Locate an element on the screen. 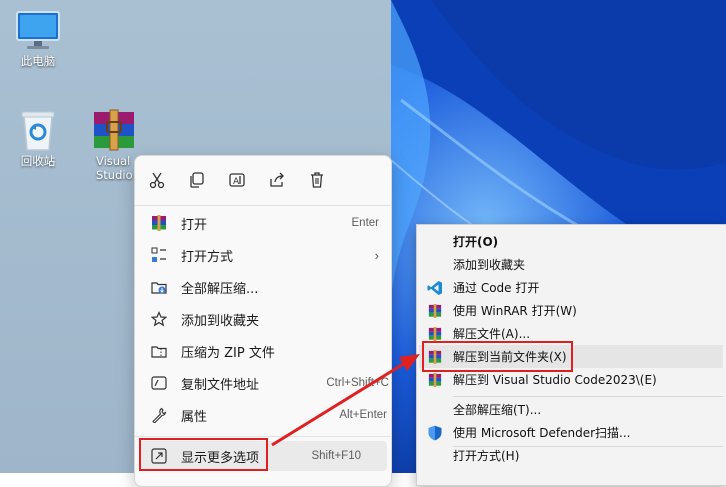 The image size is (726, 487). wrench-icon is located at coordinates (159, 415).